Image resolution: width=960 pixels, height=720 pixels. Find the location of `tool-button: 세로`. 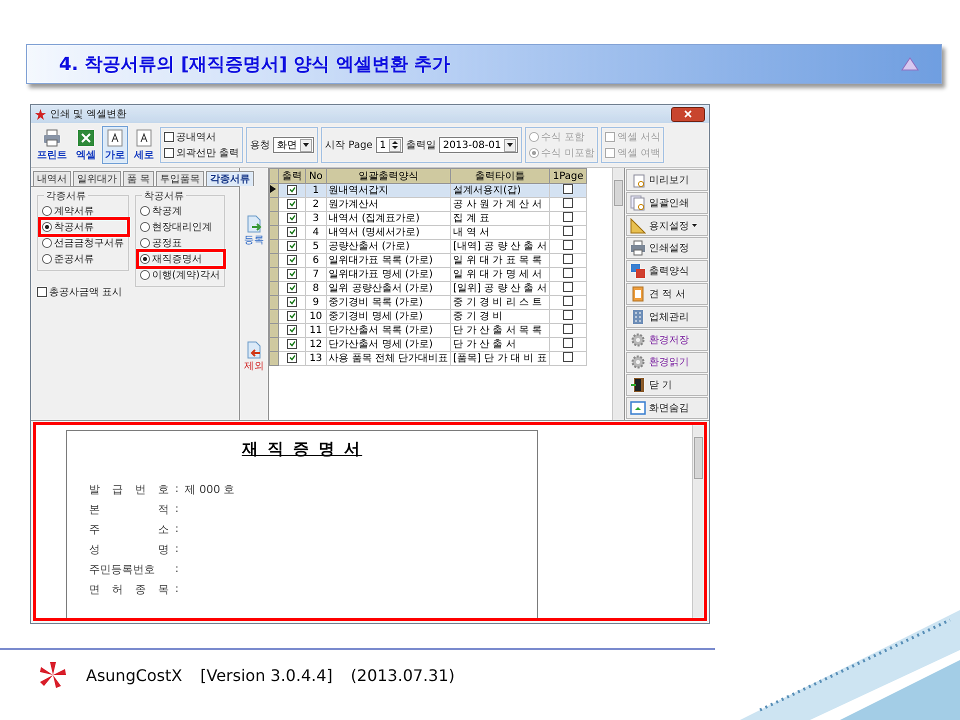

tool-button: 세로 is located at coordinates (144, 145).